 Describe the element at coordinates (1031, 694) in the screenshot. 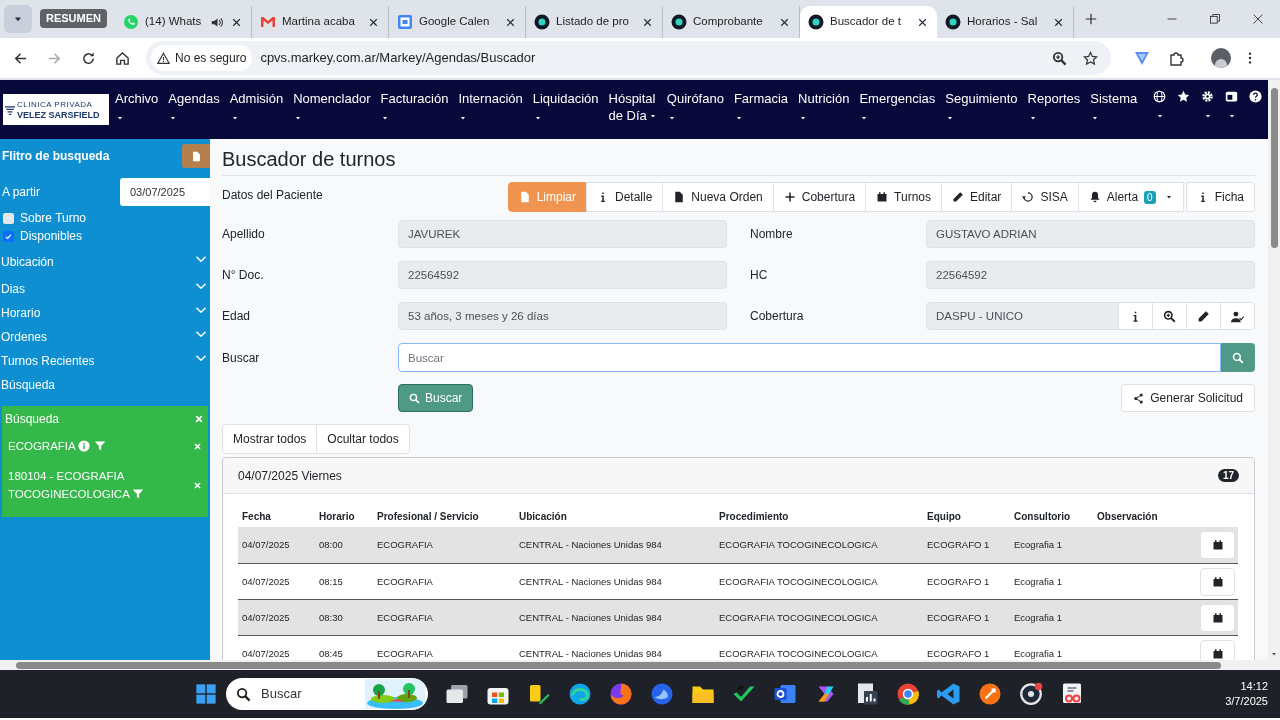

I see `record-ring-icon` at that location.